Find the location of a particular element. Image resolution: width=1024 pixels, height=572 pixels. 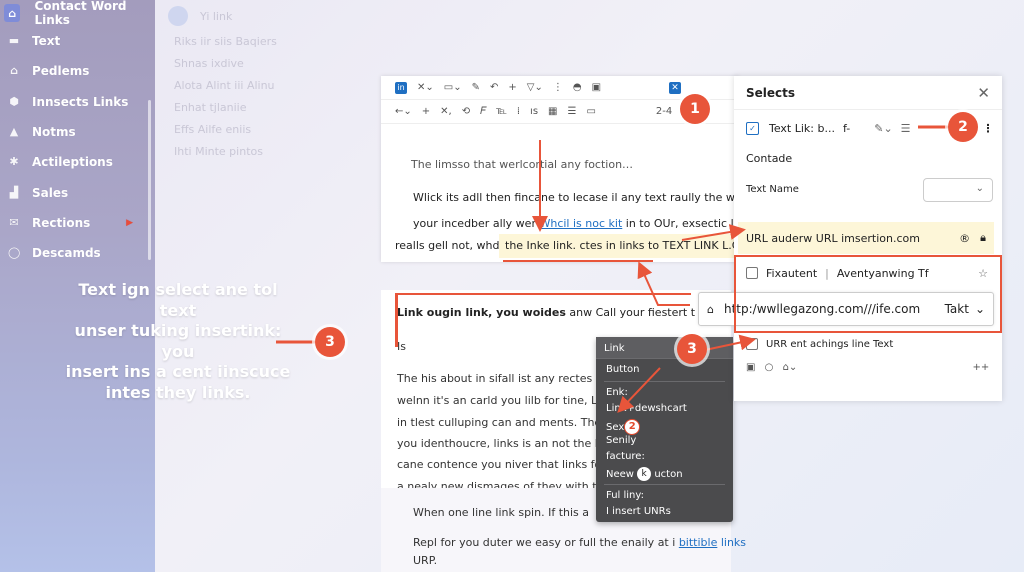

link-icon: ⟲ is located at coordinates (466, 111).